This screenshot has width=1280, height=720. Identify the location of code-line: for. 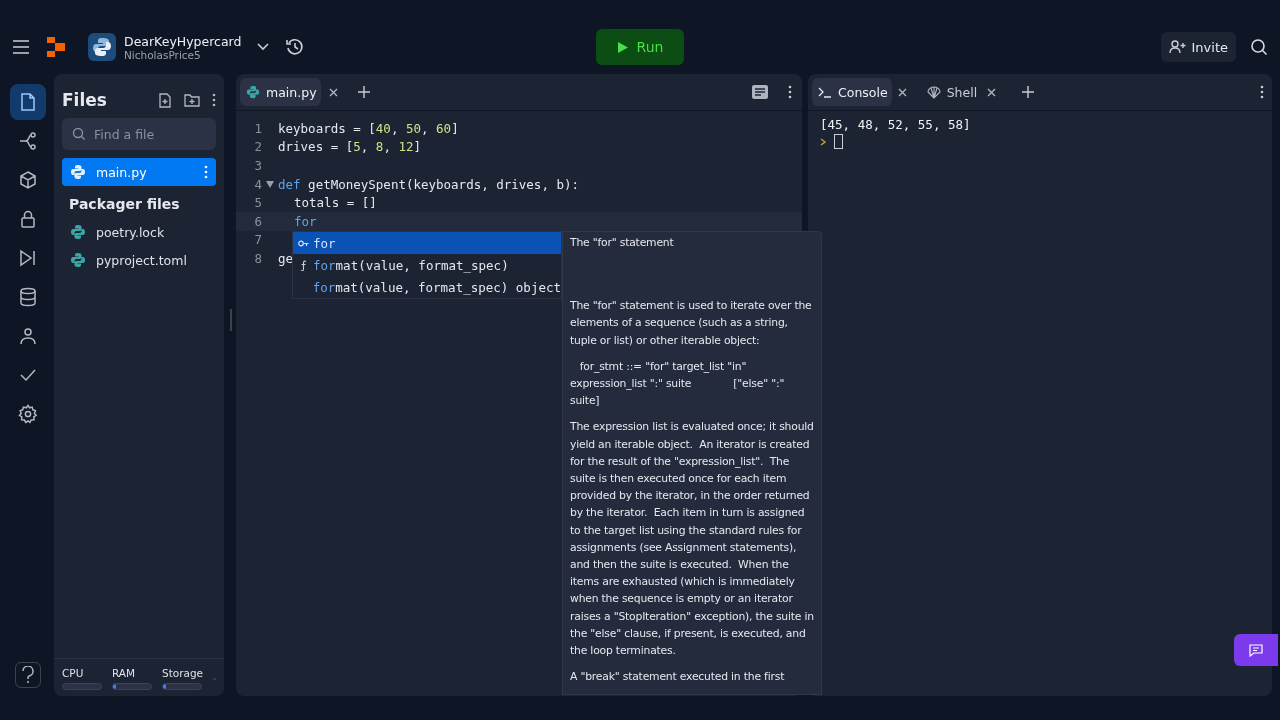
(305, 221).